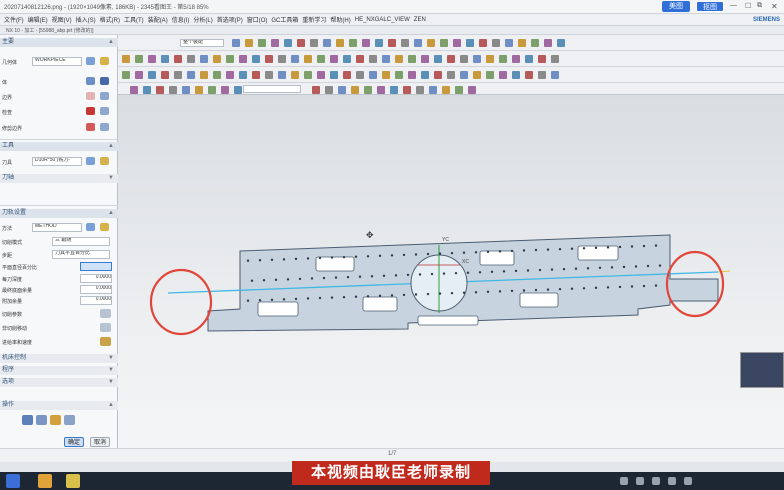 The width and height of the screenshot is (784, 490). What do you see at coordinates (73, 481) in the screenshot?
I see `app-icon` at bounding box center [73, 481].